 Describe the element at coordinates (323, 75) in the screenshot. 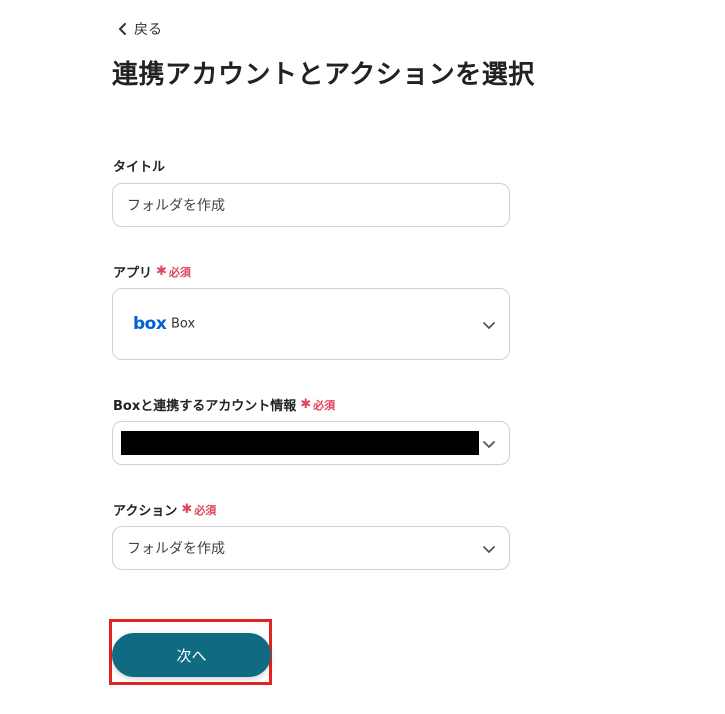

I see `page-title: 連携アカウントとアクションを選択` at that location.